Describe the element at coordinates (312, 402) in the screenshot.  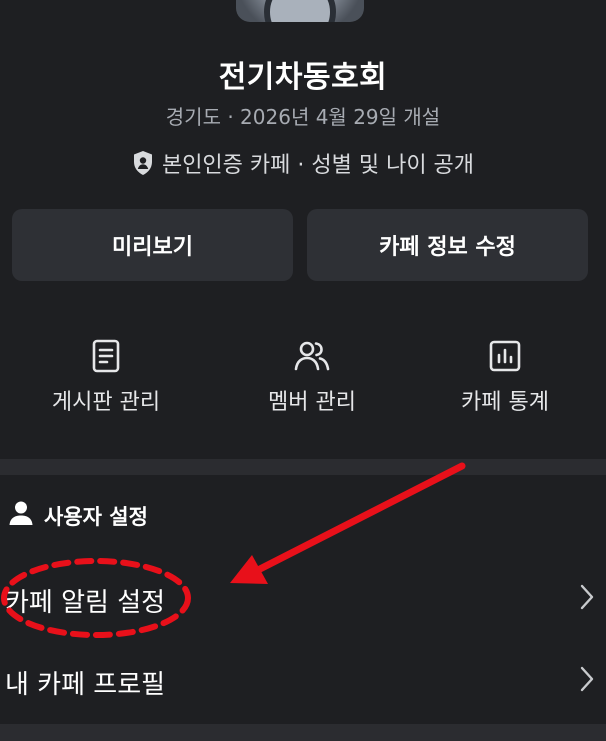
I see `member-management-label: 멤버 관리` at that location.